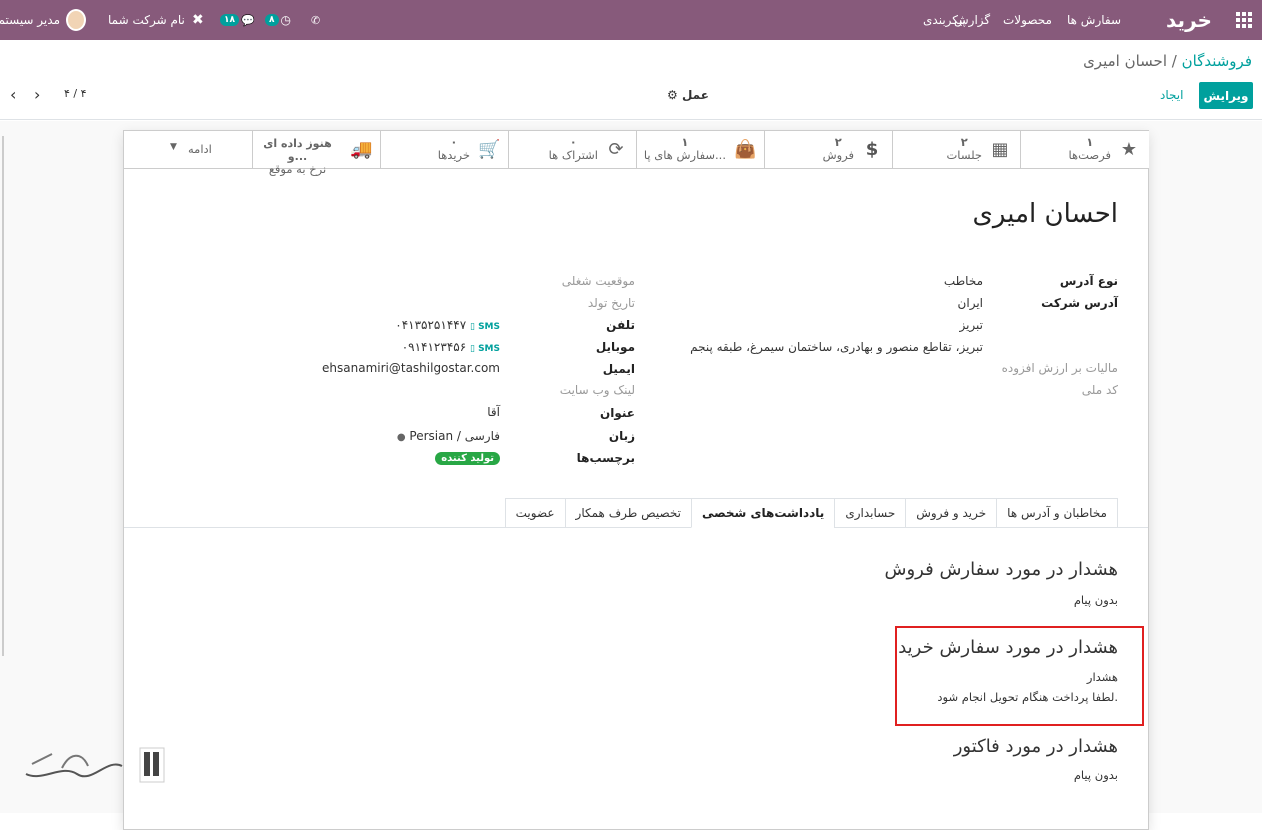 The width and height of the screenshot is (1262, 830). I want to click on phone-icon: ✆, so click(315, 20).